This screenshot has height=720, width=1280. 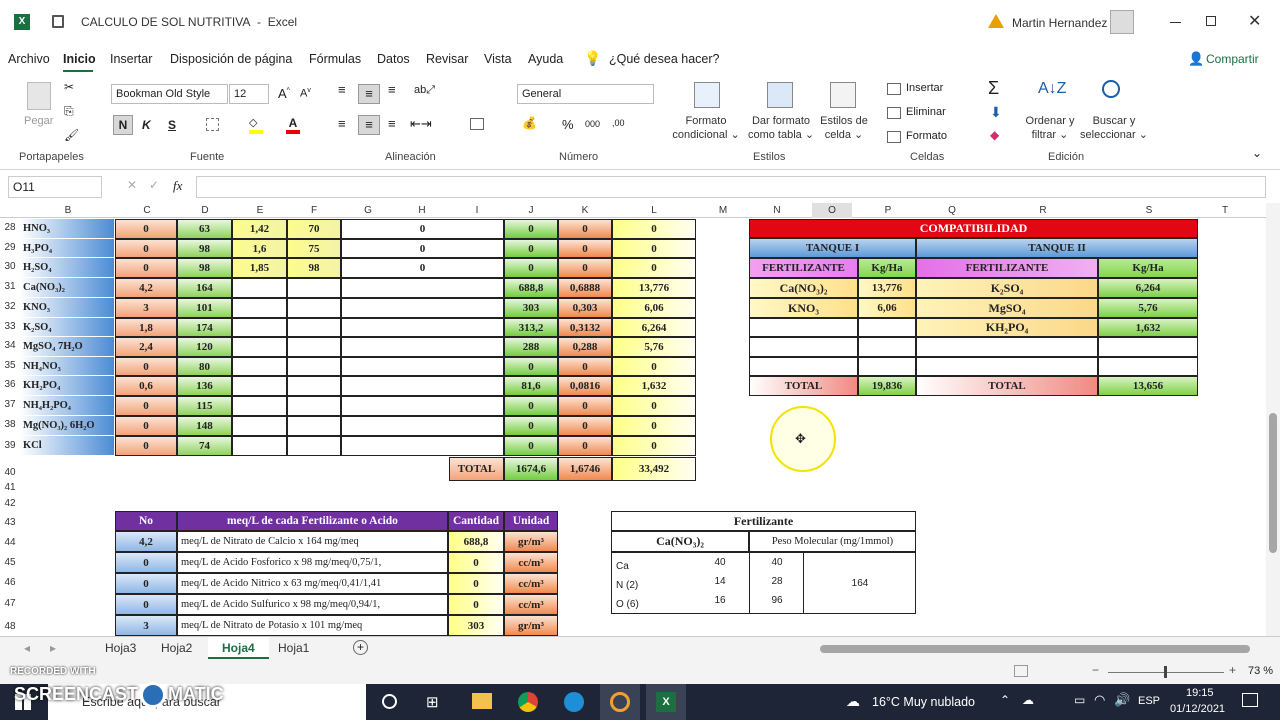 I want to click on percent-icon: %, so click(x=568, y=124).